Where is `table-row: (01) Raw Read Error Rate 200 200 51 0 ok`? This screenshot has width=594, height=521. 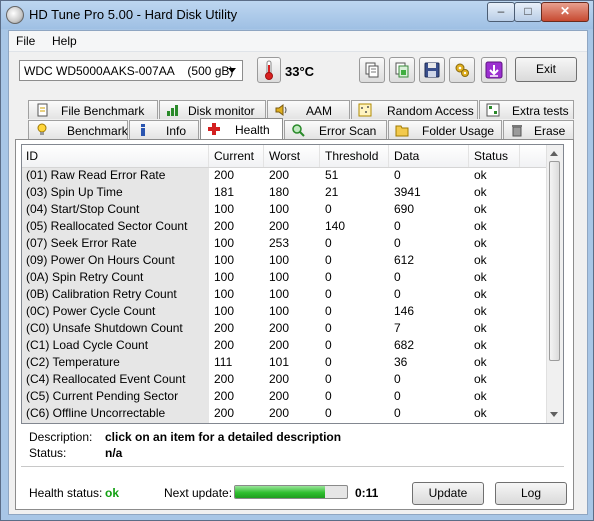
table-row: (01) Raw Read Error Rate 200 200 51 0 ok is located at coordinates (285, 175).